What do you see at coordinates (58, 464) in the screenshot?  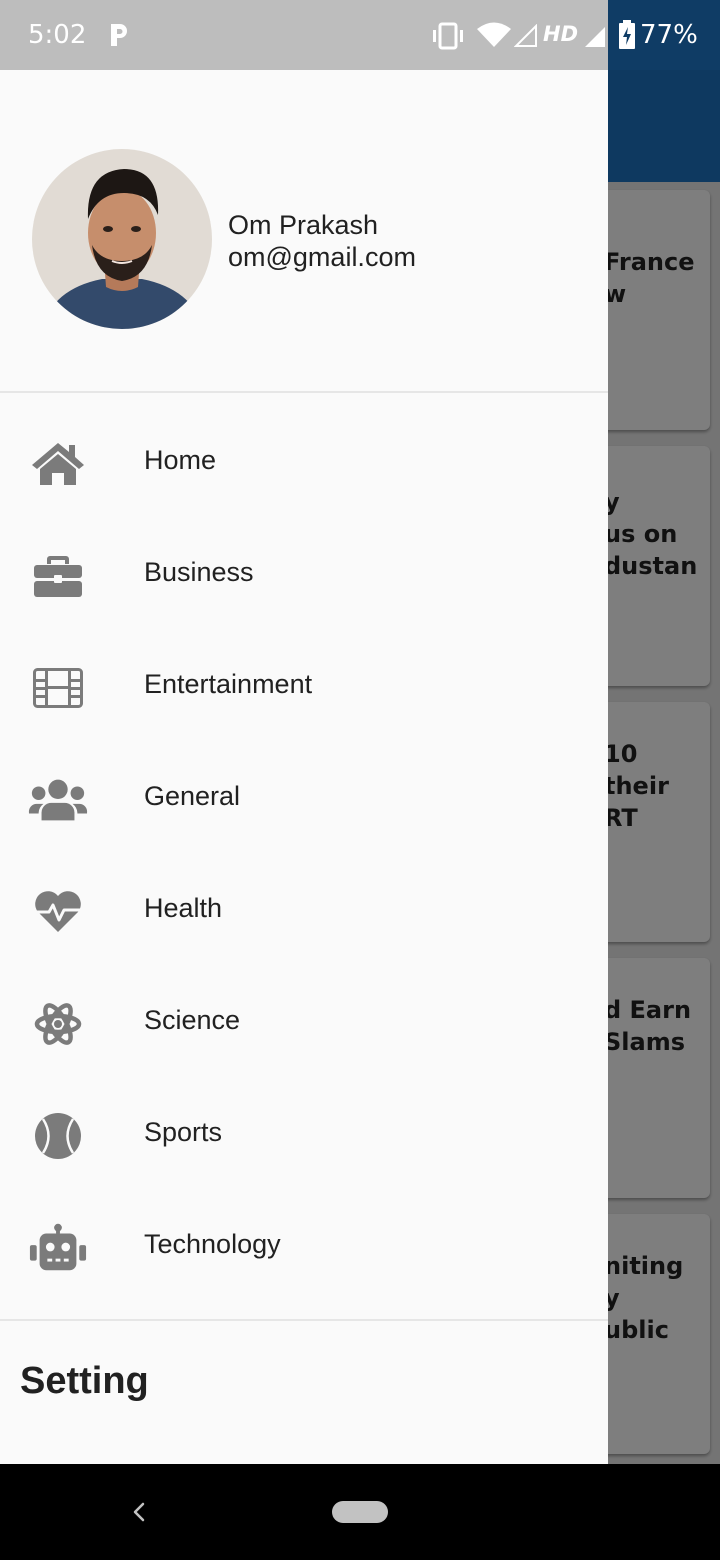 I see `home-icon` at bounding box center [58, 464].